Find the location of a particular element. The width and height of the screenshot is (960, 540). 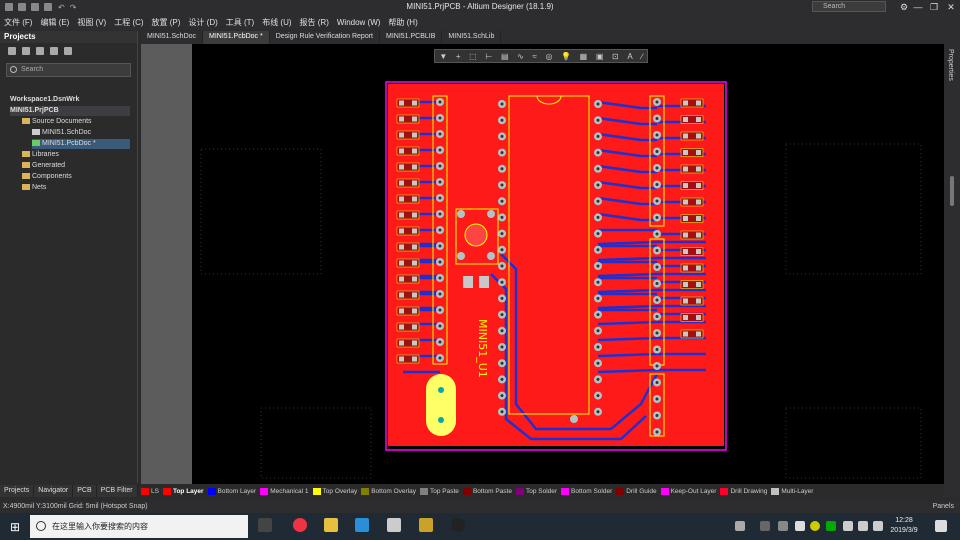

project-save-icon is located at coordinates (12, 51).